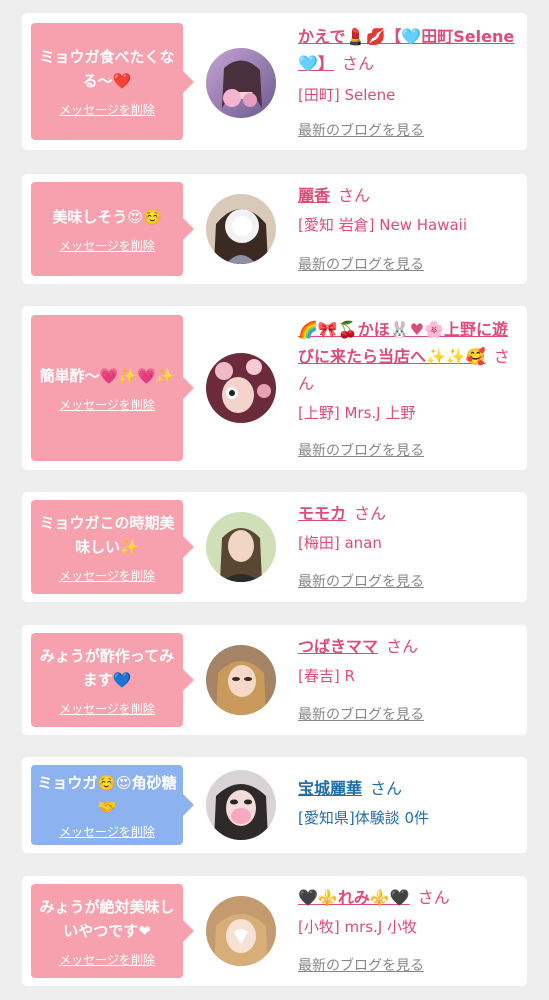  What do you see at coordinates (107, 375) in the screenshot?
I see `message-text: 簡単酢〜💗✨💗✨` at bounding box center [107, 375].